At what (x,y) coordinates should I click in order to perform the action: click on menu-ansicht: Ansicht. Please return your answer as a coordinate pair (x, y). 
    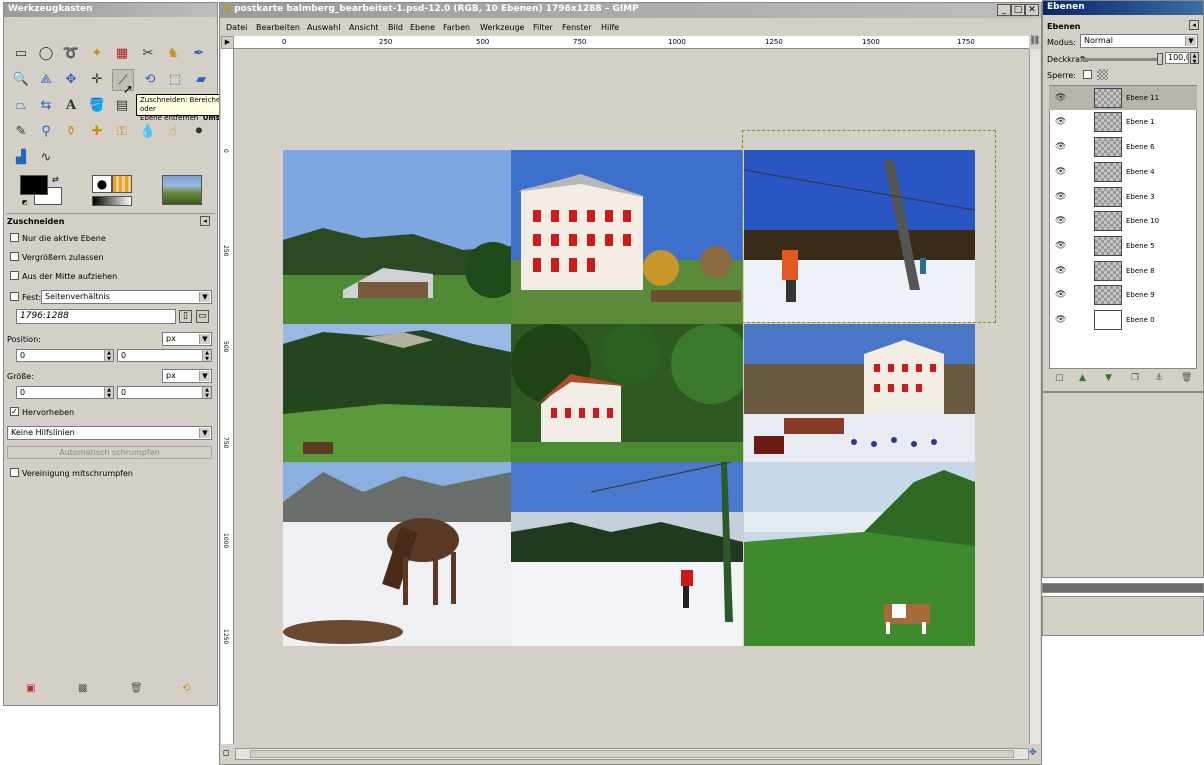
    Looking at the image, I should click on (364, 27).